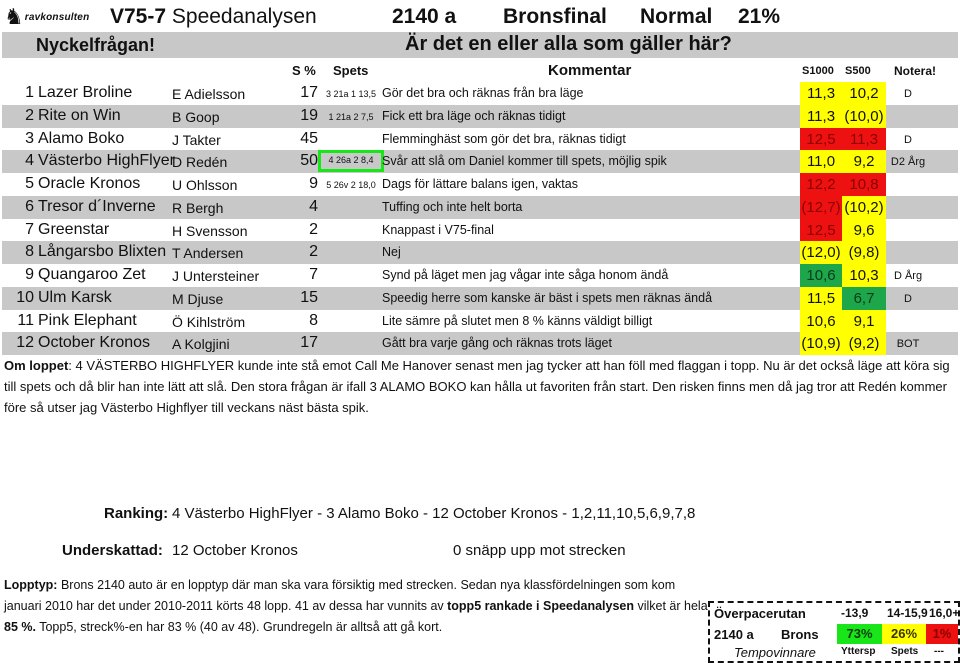 The image size is (960, 663). What do you see at coordinates (671, 606) in the screenshot?
I see `race-type-text-2: vilket är hela` at bounding box center [671, 606].